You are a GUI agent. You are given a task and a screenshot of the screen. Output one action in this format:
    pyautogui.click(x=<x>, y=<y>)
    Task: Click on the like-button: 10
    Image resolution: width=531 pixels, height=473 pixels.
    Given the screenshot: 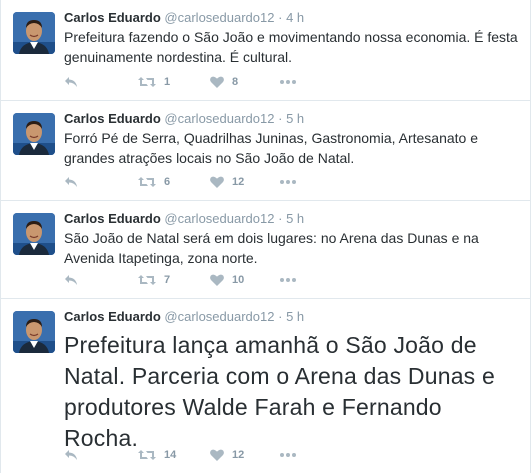 What is the action you would take?
    pyautogui.click(x=245, y=280)
    